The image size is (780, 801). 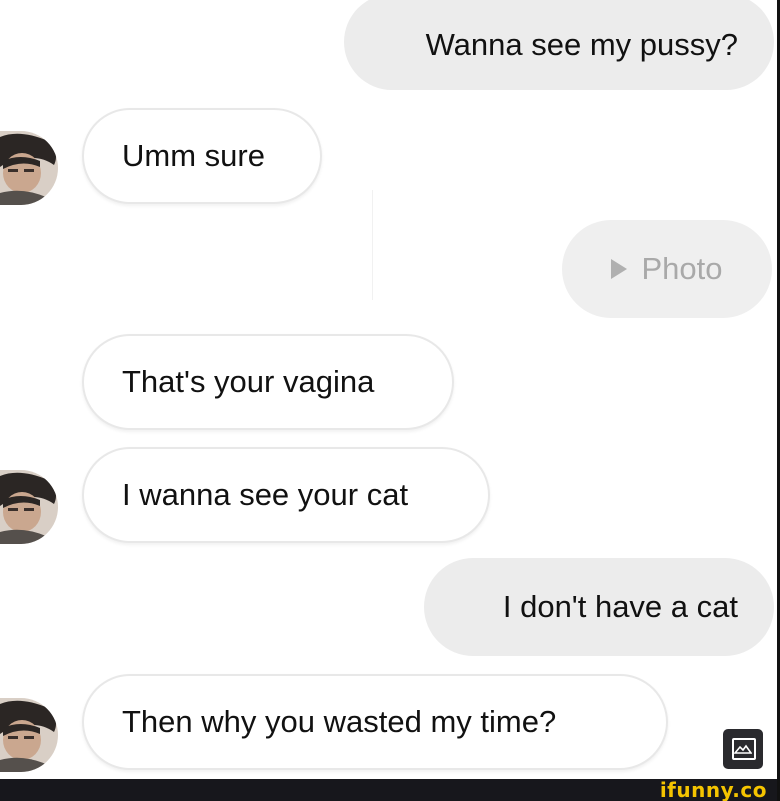 What do you see at coordinates (265, 494) in the screenshot?
I see `message-text: I wanna see your cat` at bounding box center [265, 494].